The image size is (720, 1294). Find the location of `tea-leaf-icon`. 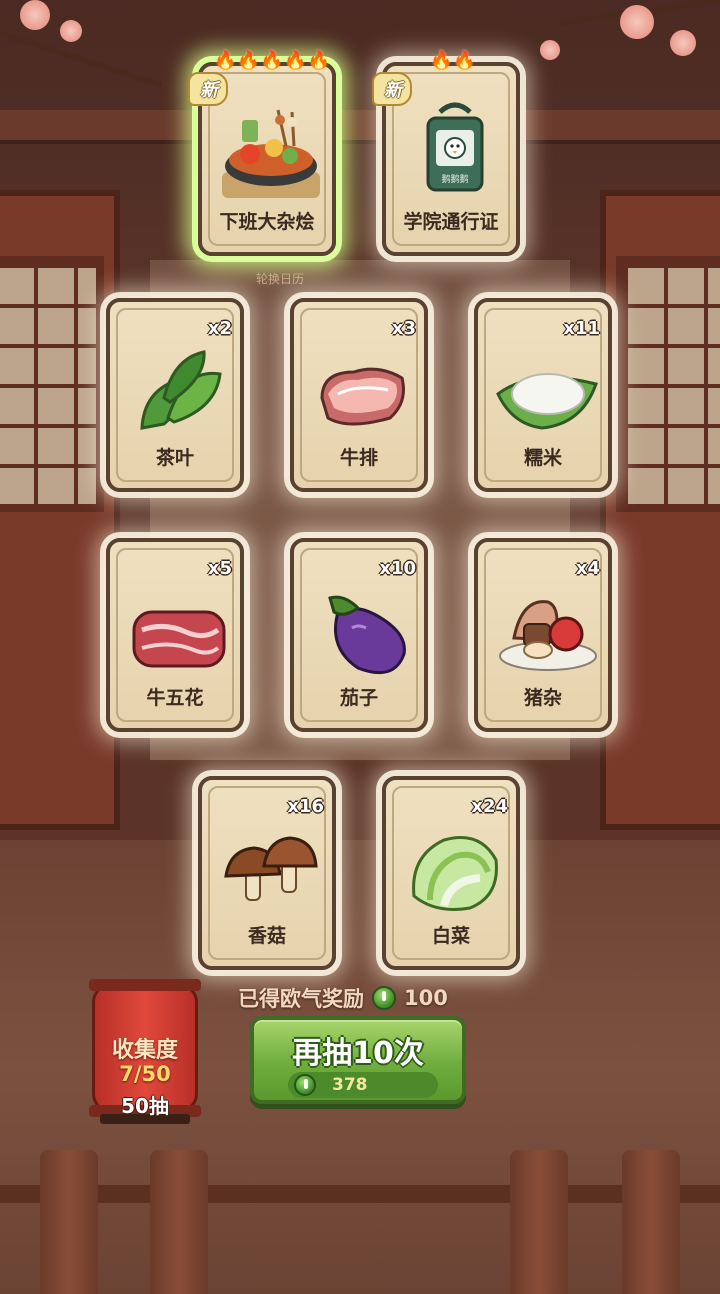

tea-leaf-icon is located at coordinates (181, 390).